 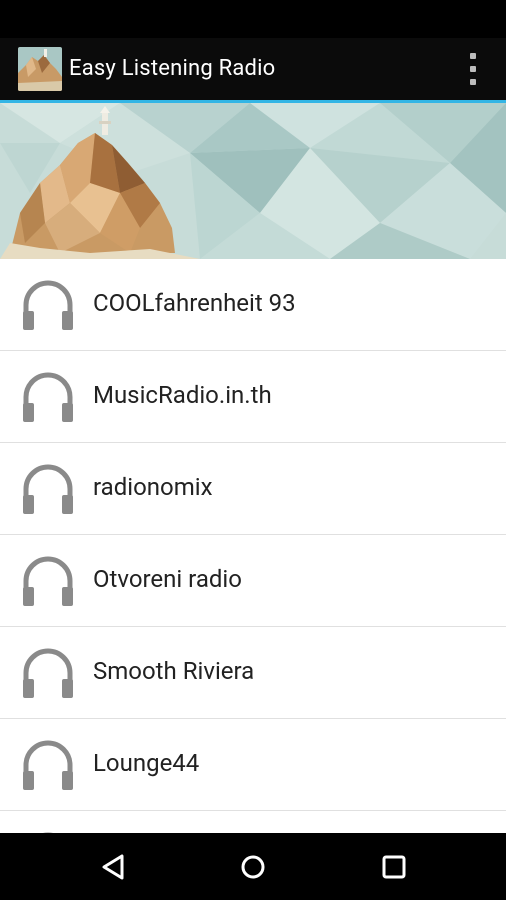 What do you see at coordinates (253, 19) in the screenshot?
I see `status-bar` at bounding box center [253, 19].